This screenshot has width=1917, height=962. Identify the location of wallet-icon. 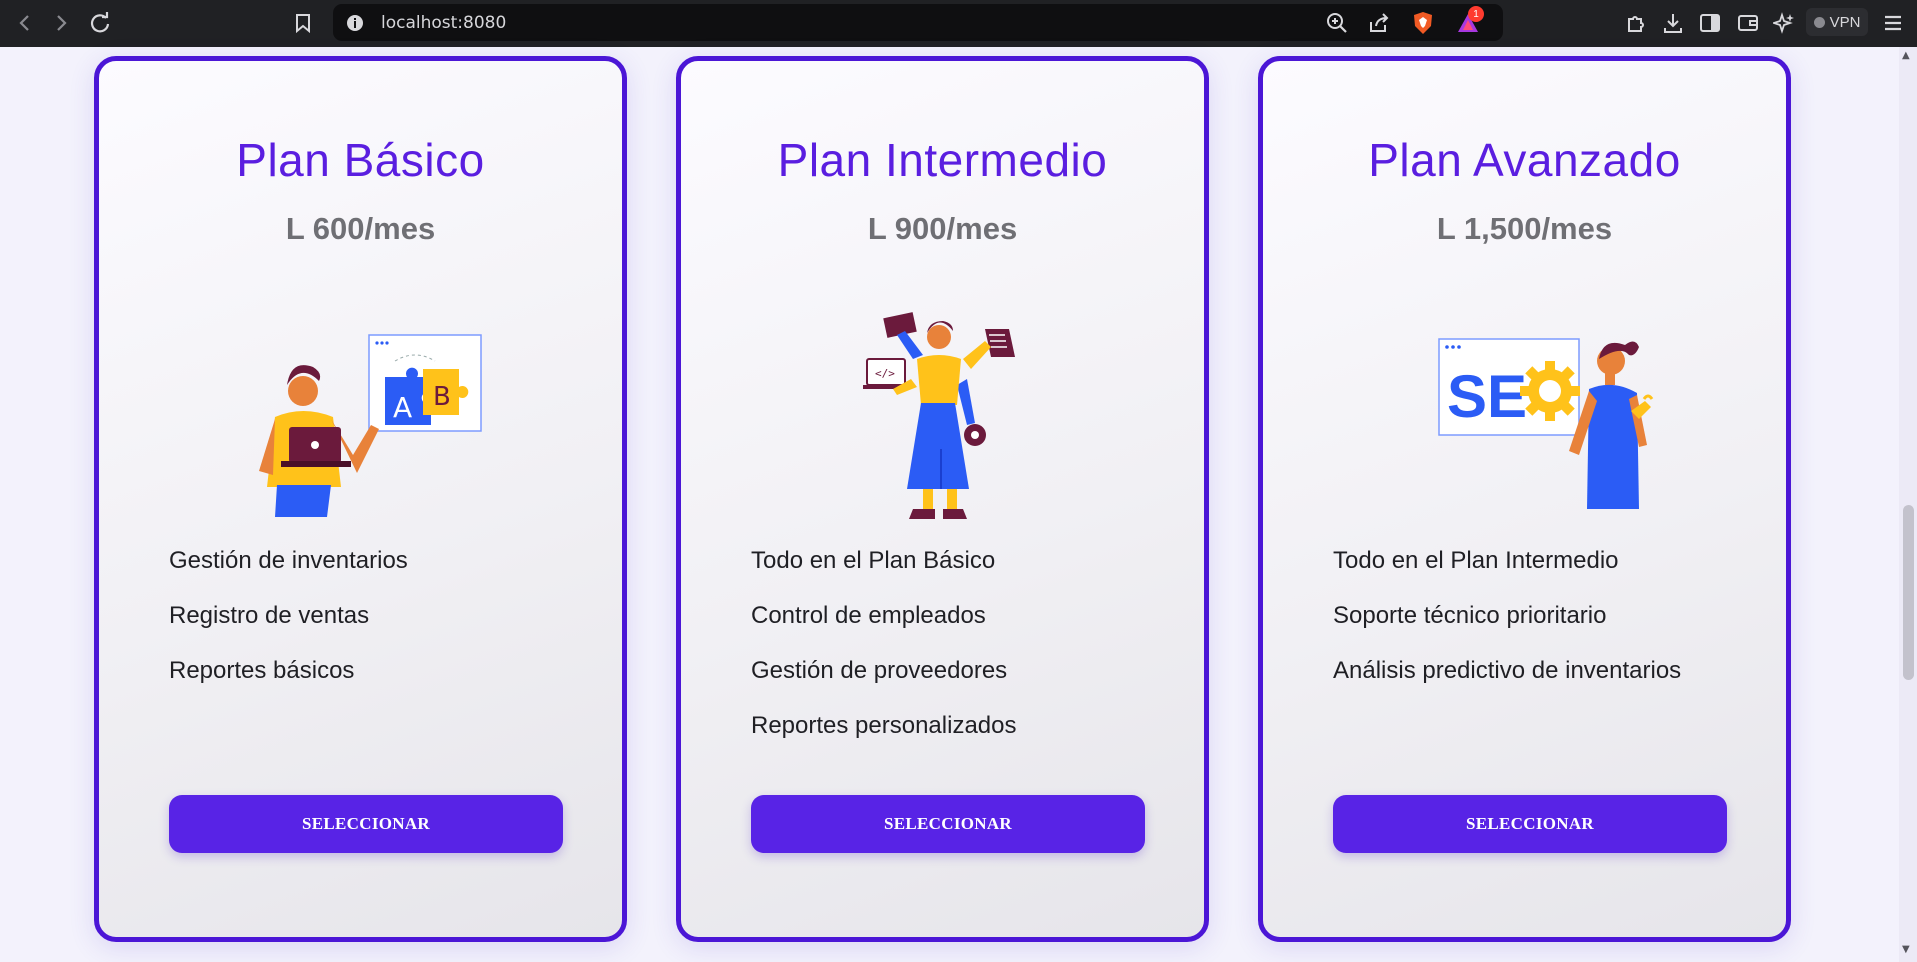
(1748, 23).